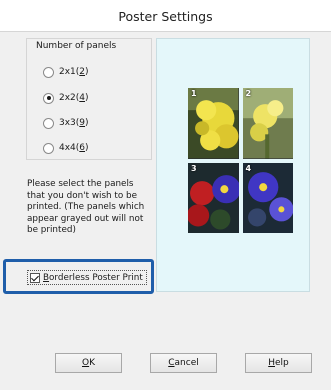  Describe the element at coordinates (248, 168) in the screenshot. I see `panel-number: 4` at that location.